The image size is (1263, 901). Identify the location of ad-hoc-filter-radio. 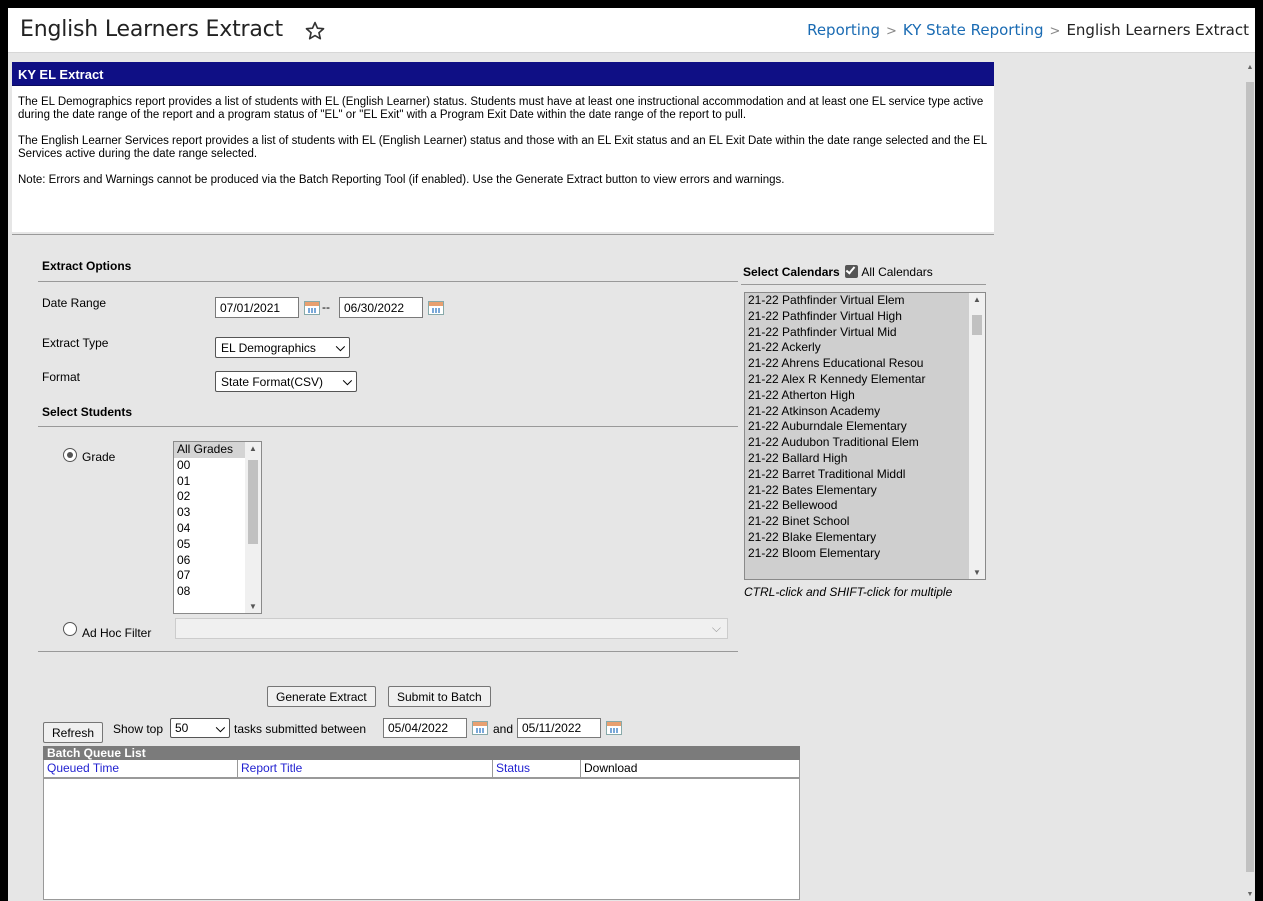
(70, 629).